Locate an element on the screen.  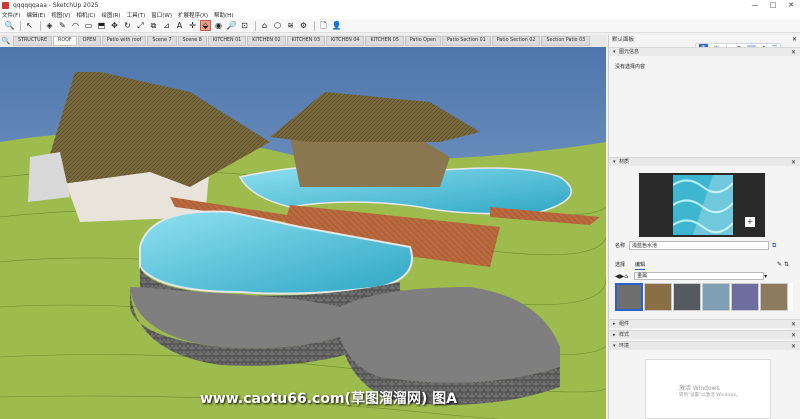
warehouse-icon: ⌂ is located at coordinates (264, 25).